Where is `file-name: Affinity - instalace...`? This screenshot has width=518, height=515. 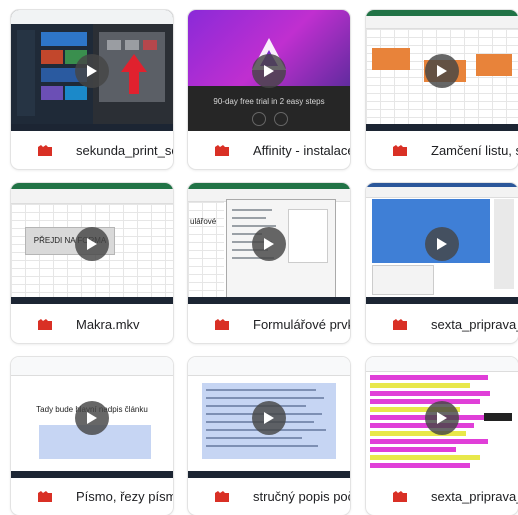
file-name: Affinity - instalace... is located at coordinates (301, 150).